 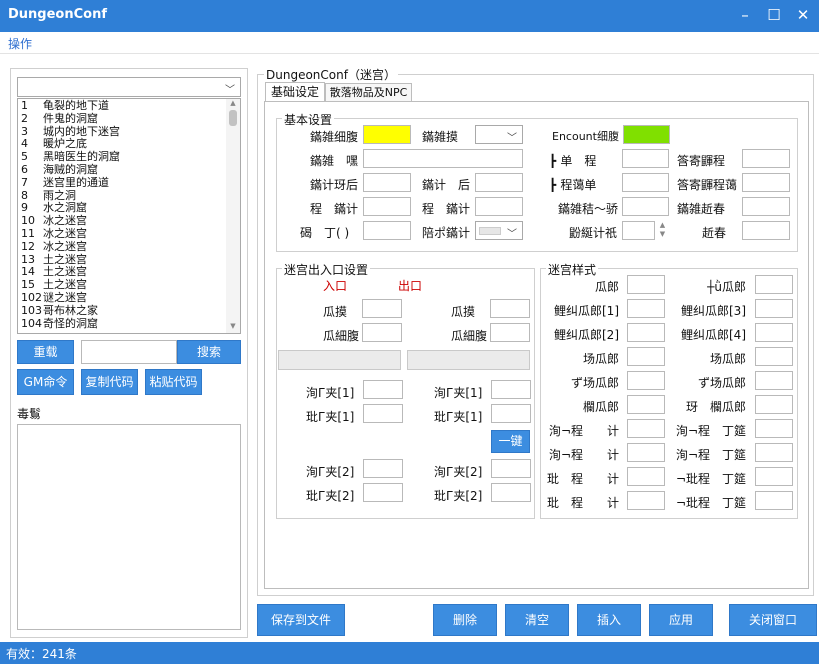 What do you see at coordinates (387, 230) in the screenshot?
I see `r5c1-input` at bounding box center [387, 230].